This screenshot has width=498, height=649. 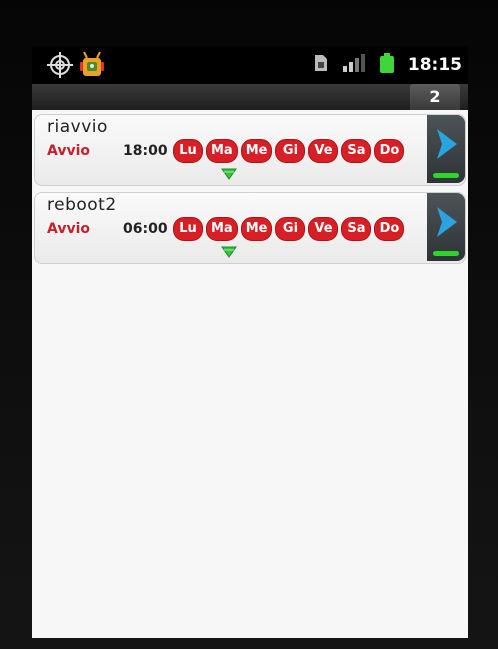 I want to click on alarm-time: 06:00, so click(x=145, y=229).